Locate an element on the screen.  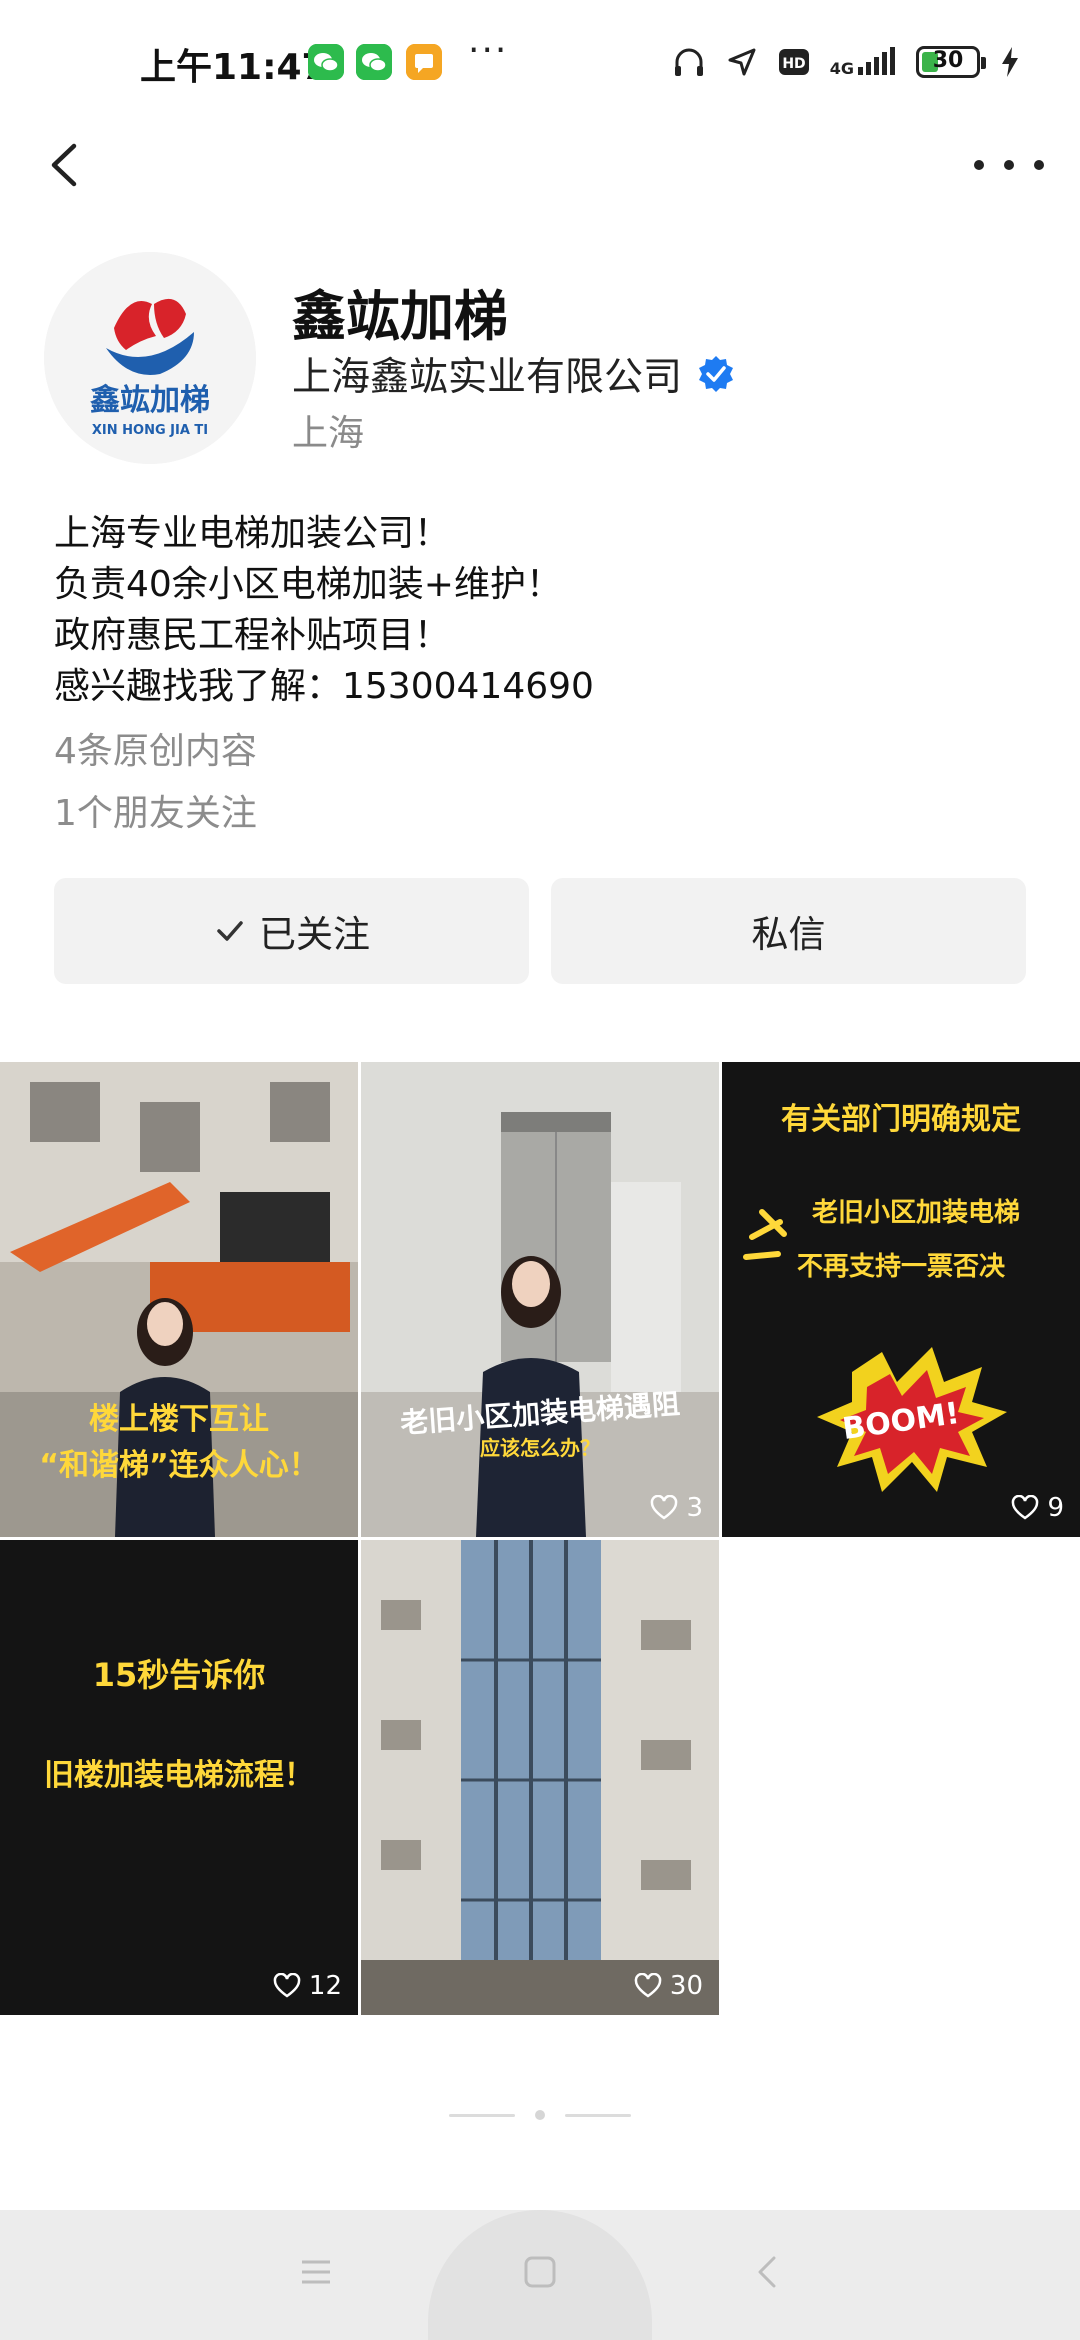
follow-button: 已关注 is located at coordinates (291, 931).